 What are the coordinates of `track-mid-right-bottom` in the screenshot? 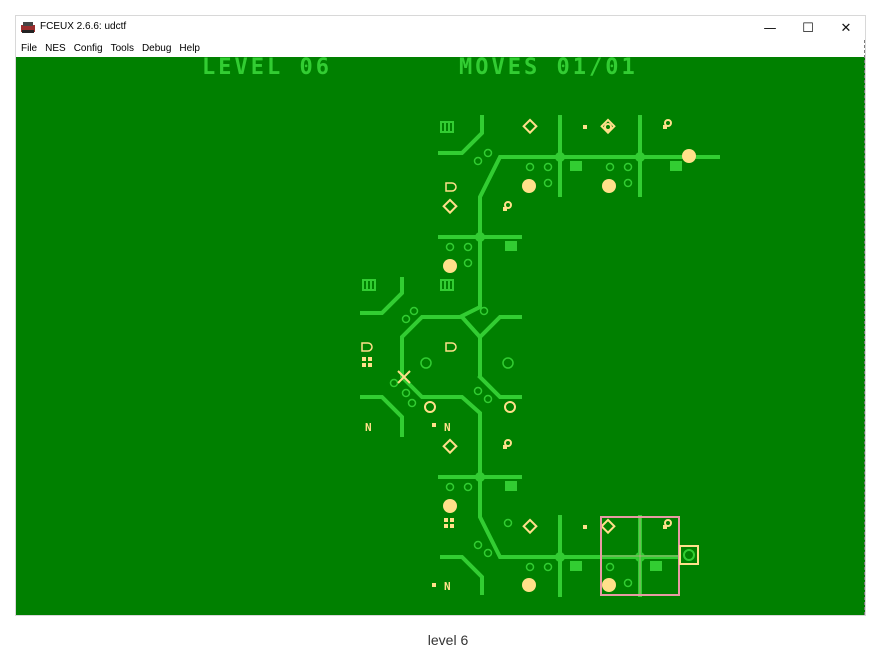 It's located at (499, 386).